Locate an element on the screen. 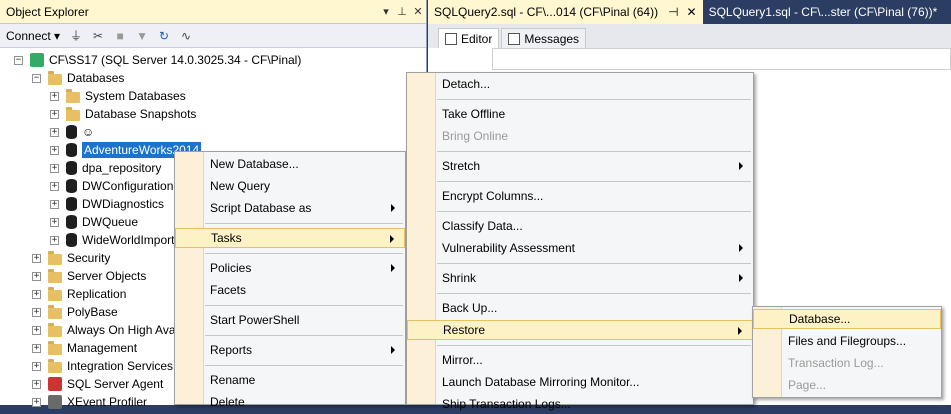 The height and width of the screenshot is (414, 951). tree-node: + Security is located at coordinates (71, 258).